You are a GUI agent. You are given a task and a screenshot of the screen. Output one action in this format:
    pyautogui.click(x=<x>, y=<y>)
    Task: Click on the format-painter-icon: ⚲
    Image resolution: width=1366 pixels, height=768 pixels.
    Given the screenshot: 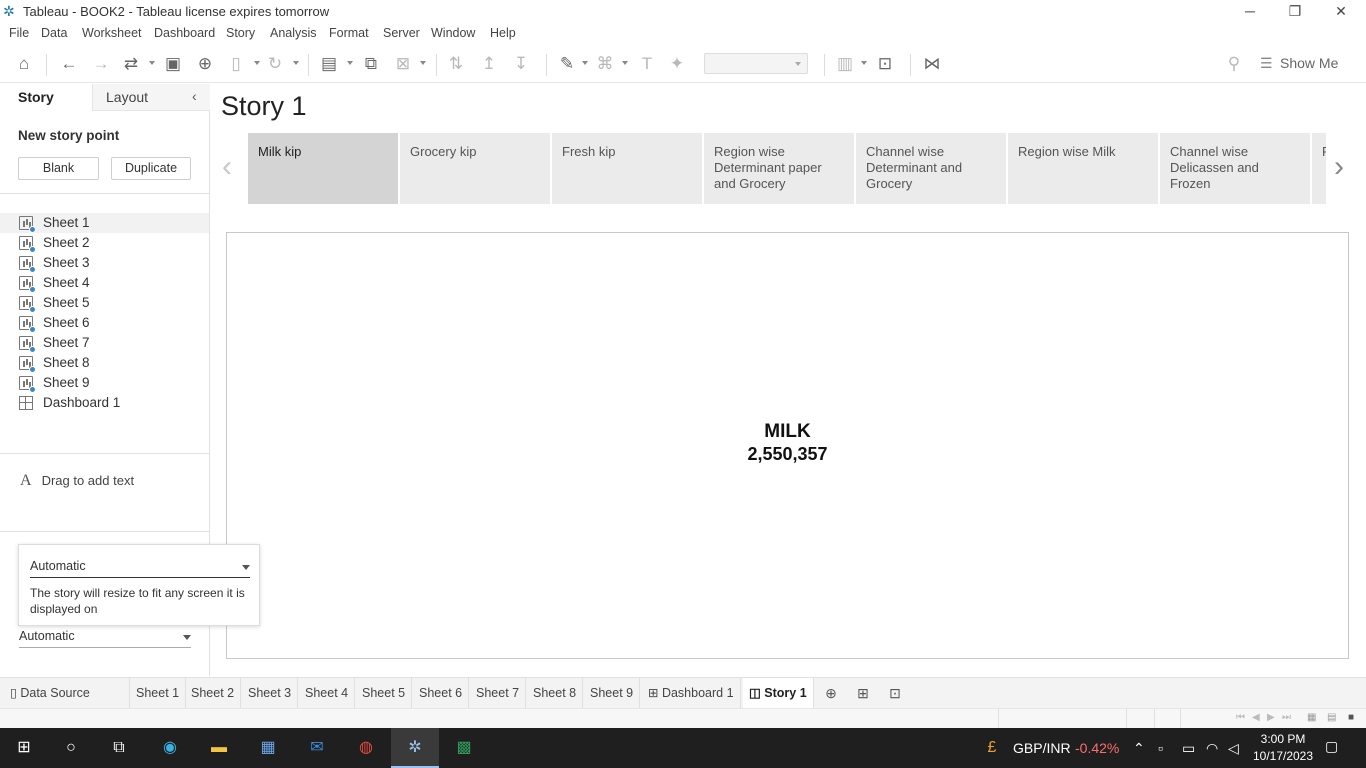 What is the action you would take?
    pyautogui.click(x=1234, y=64)
    